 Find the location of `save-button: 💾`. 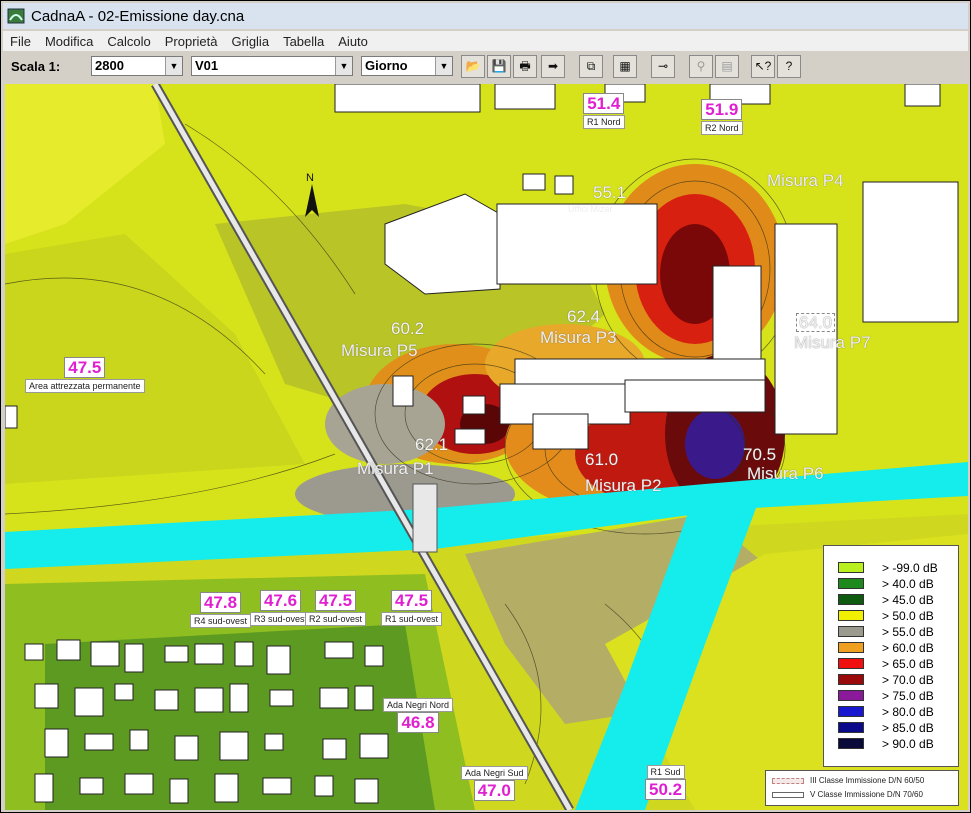

save-button: 💾 is located at coordinates (499, 66).